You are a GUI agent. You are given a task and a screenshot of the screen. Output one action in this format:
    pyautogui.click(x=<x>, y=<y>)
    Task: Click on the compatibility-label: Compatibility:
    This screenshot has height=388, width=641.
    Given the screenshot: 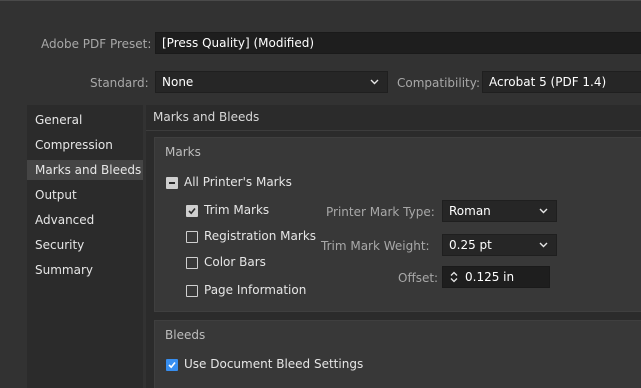 What is the action you would take?
    pyautogui.click(x=439, y=83)
    